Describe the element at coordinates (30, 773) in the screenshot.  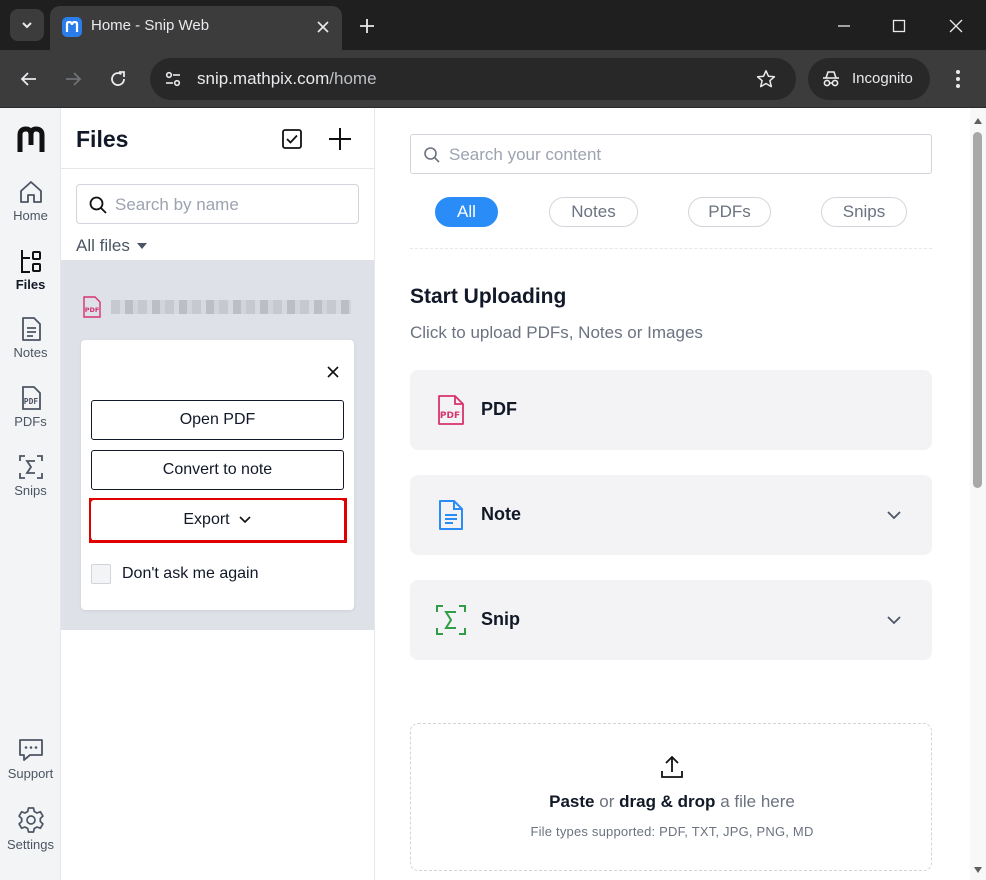
I see `rail-label-support: Support` at that location.